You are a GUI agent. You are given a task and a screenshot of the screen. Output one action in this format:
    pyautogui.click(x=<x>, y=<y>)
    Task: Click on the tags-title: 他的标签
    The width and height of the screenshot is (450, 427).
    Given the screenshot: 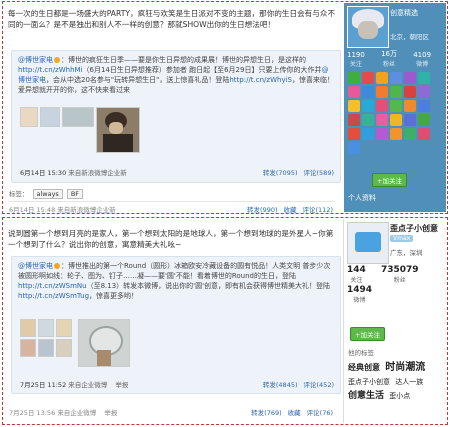 What is the action you would take?
    pyautogui.click(x=361, y=353)
    